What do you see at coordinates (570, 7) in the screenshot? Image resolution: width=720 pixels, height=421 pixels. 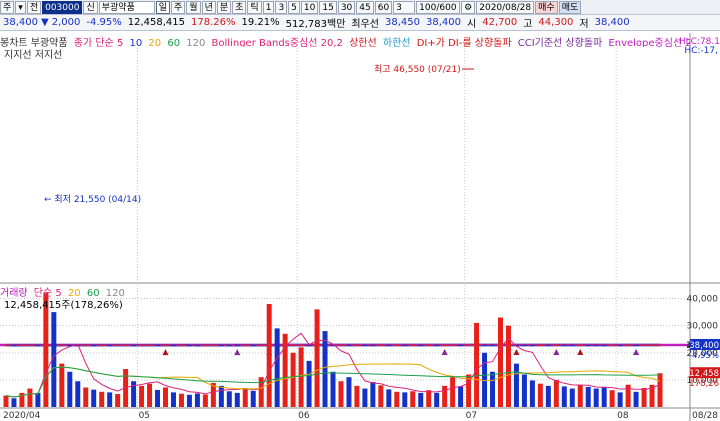 I see `sell-button: 매도` at bounding box center [570, 7].